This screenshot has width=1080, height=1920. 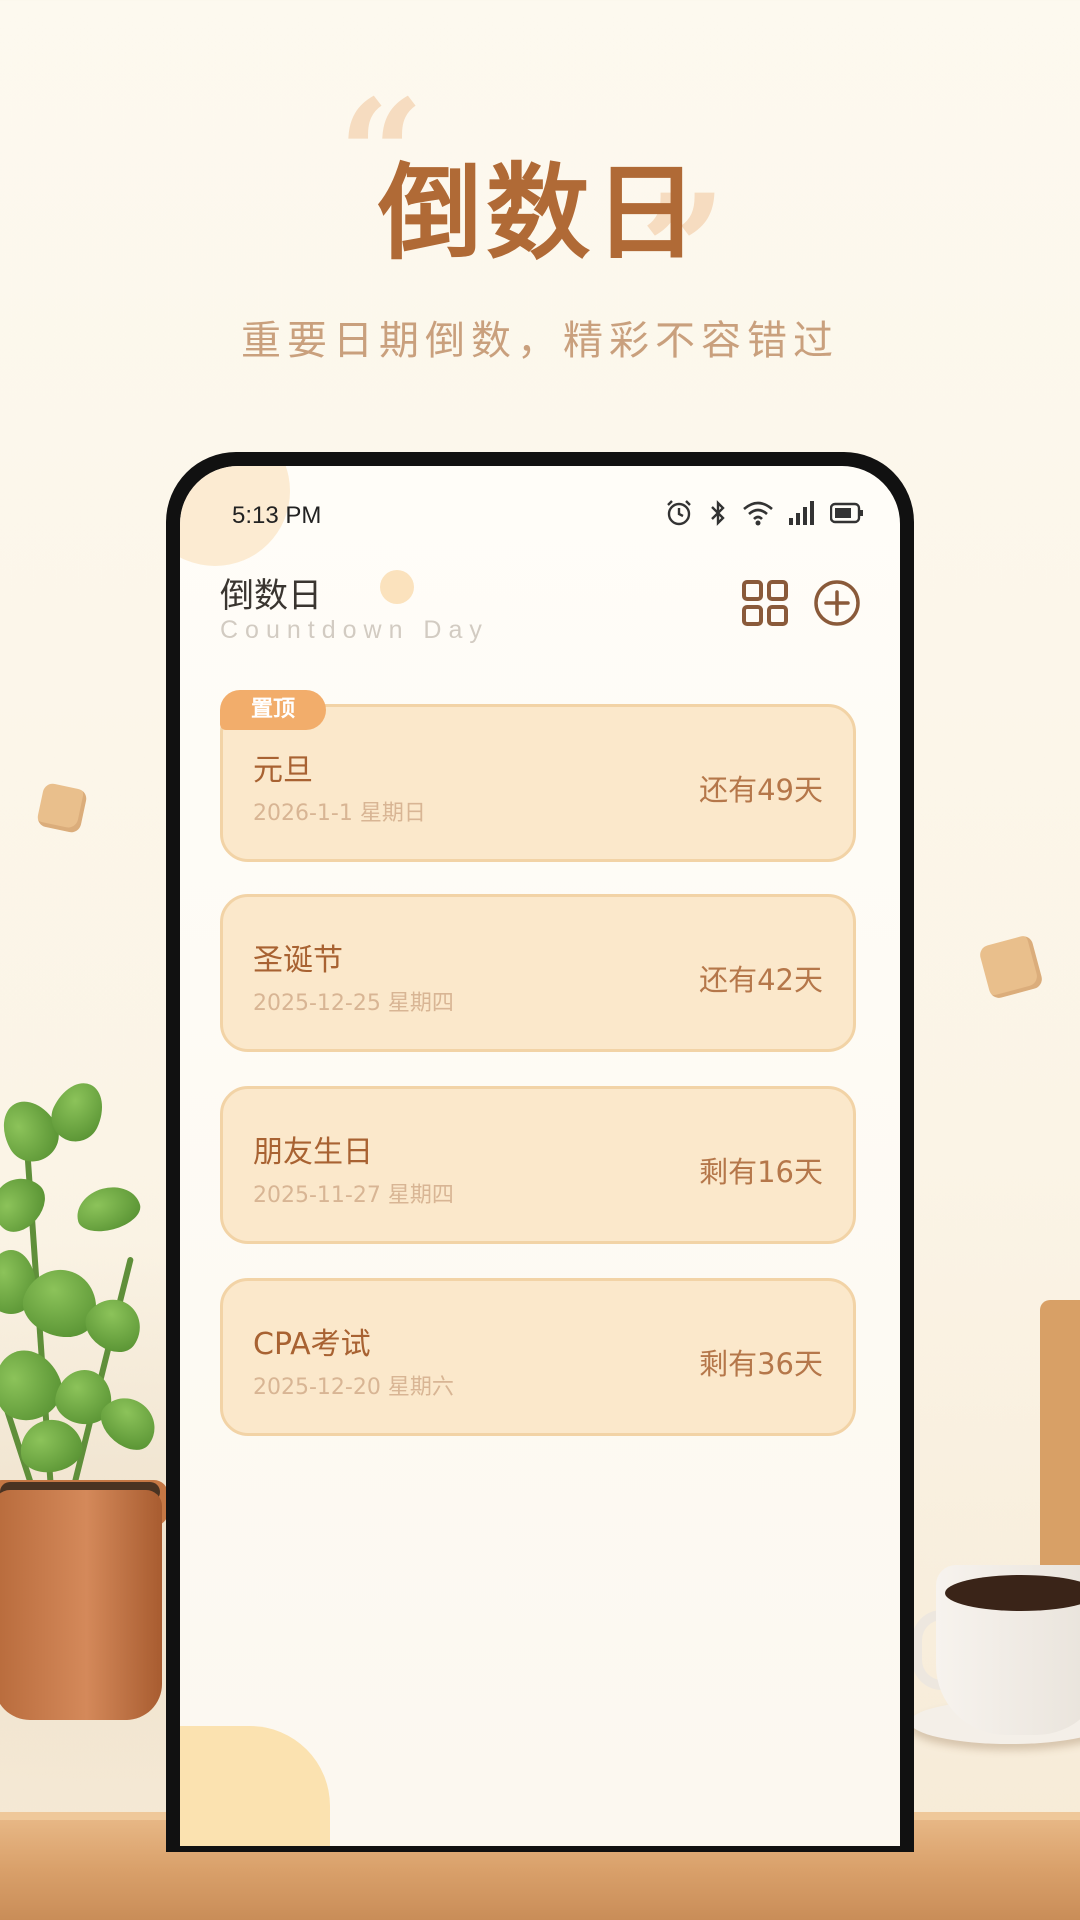 What do you see at coordinates (397, 587) in the screenshot?
I see `decorative-dot` at bounding box center [397, 587].